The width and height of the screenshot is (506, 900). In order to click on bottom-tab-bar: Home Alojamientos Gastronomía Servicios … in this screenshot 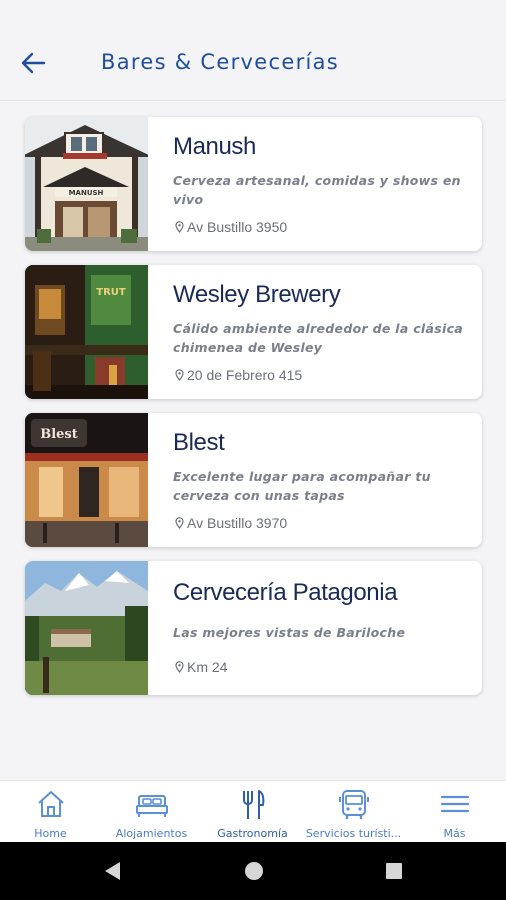, I will do `click(253, 811)`.